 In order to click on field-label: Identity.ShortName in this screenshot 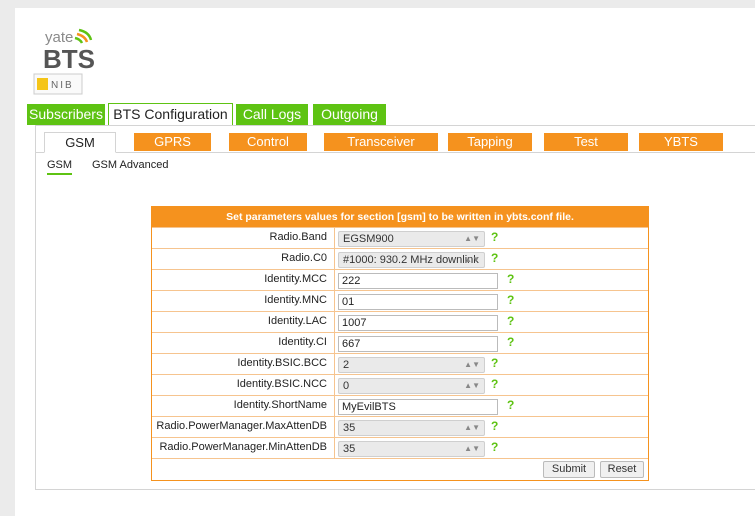, I will do `click(243, 406)`.